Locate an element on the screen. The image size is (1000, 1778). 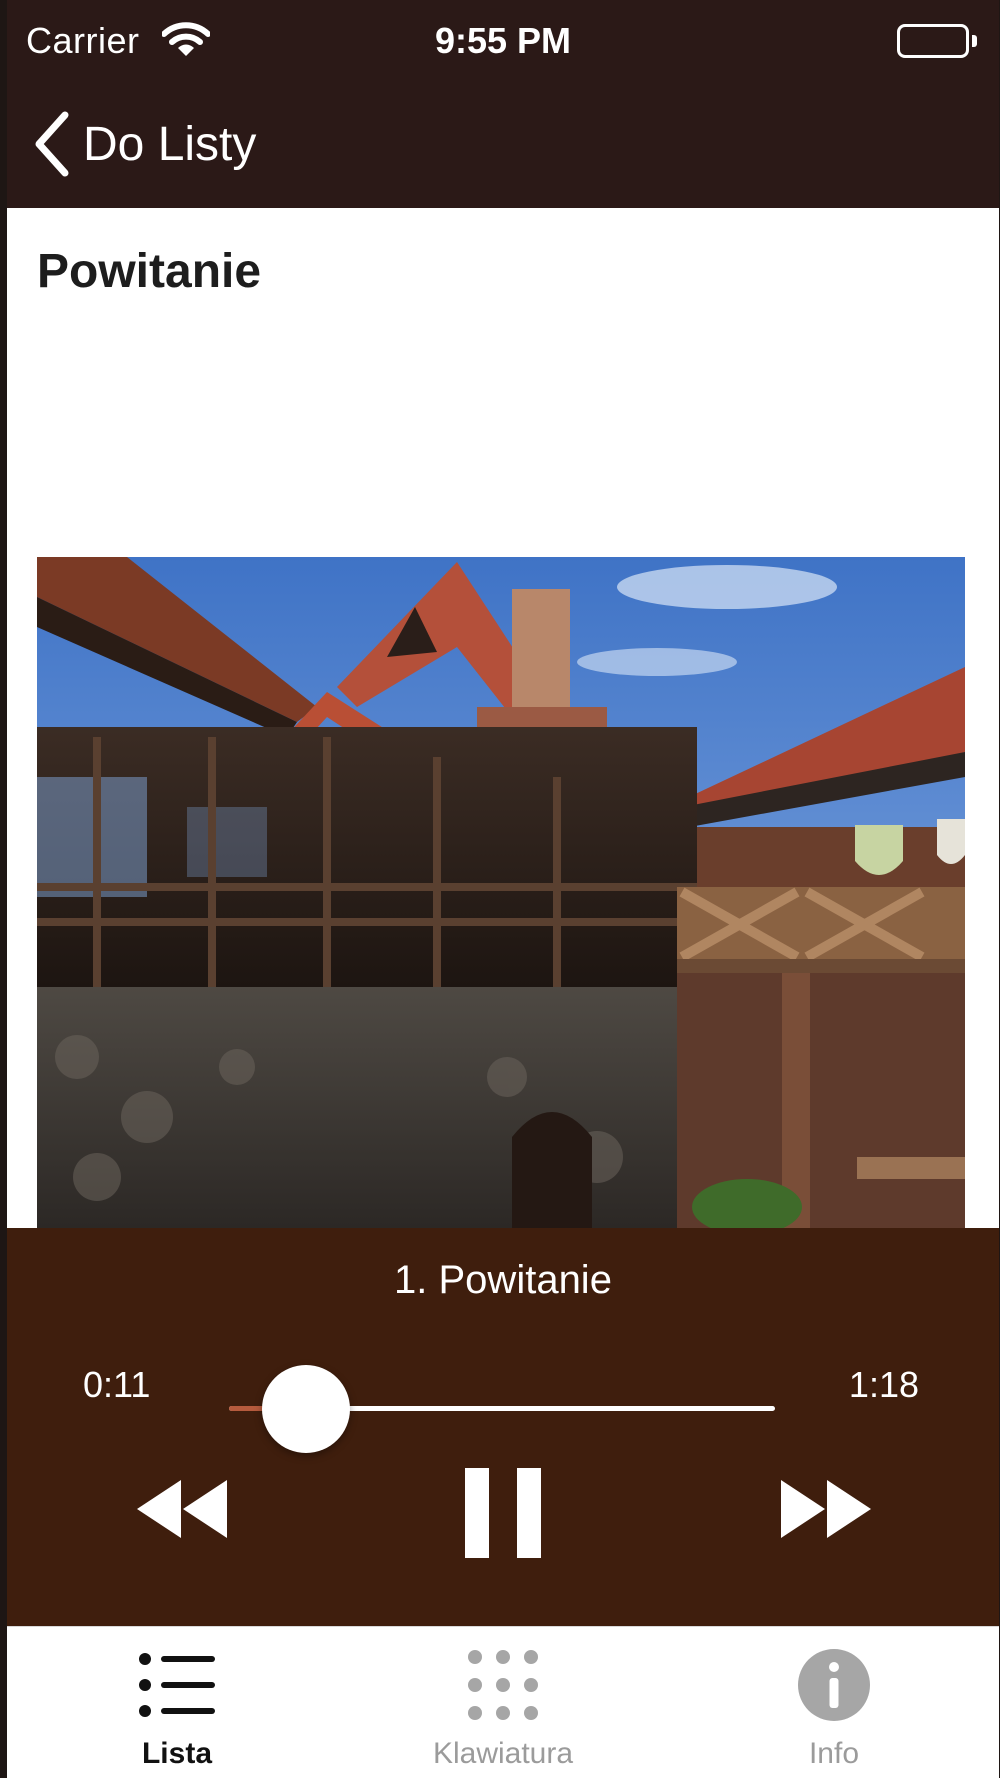
tab-label-info: Info is located at coordinates (834, 1753).